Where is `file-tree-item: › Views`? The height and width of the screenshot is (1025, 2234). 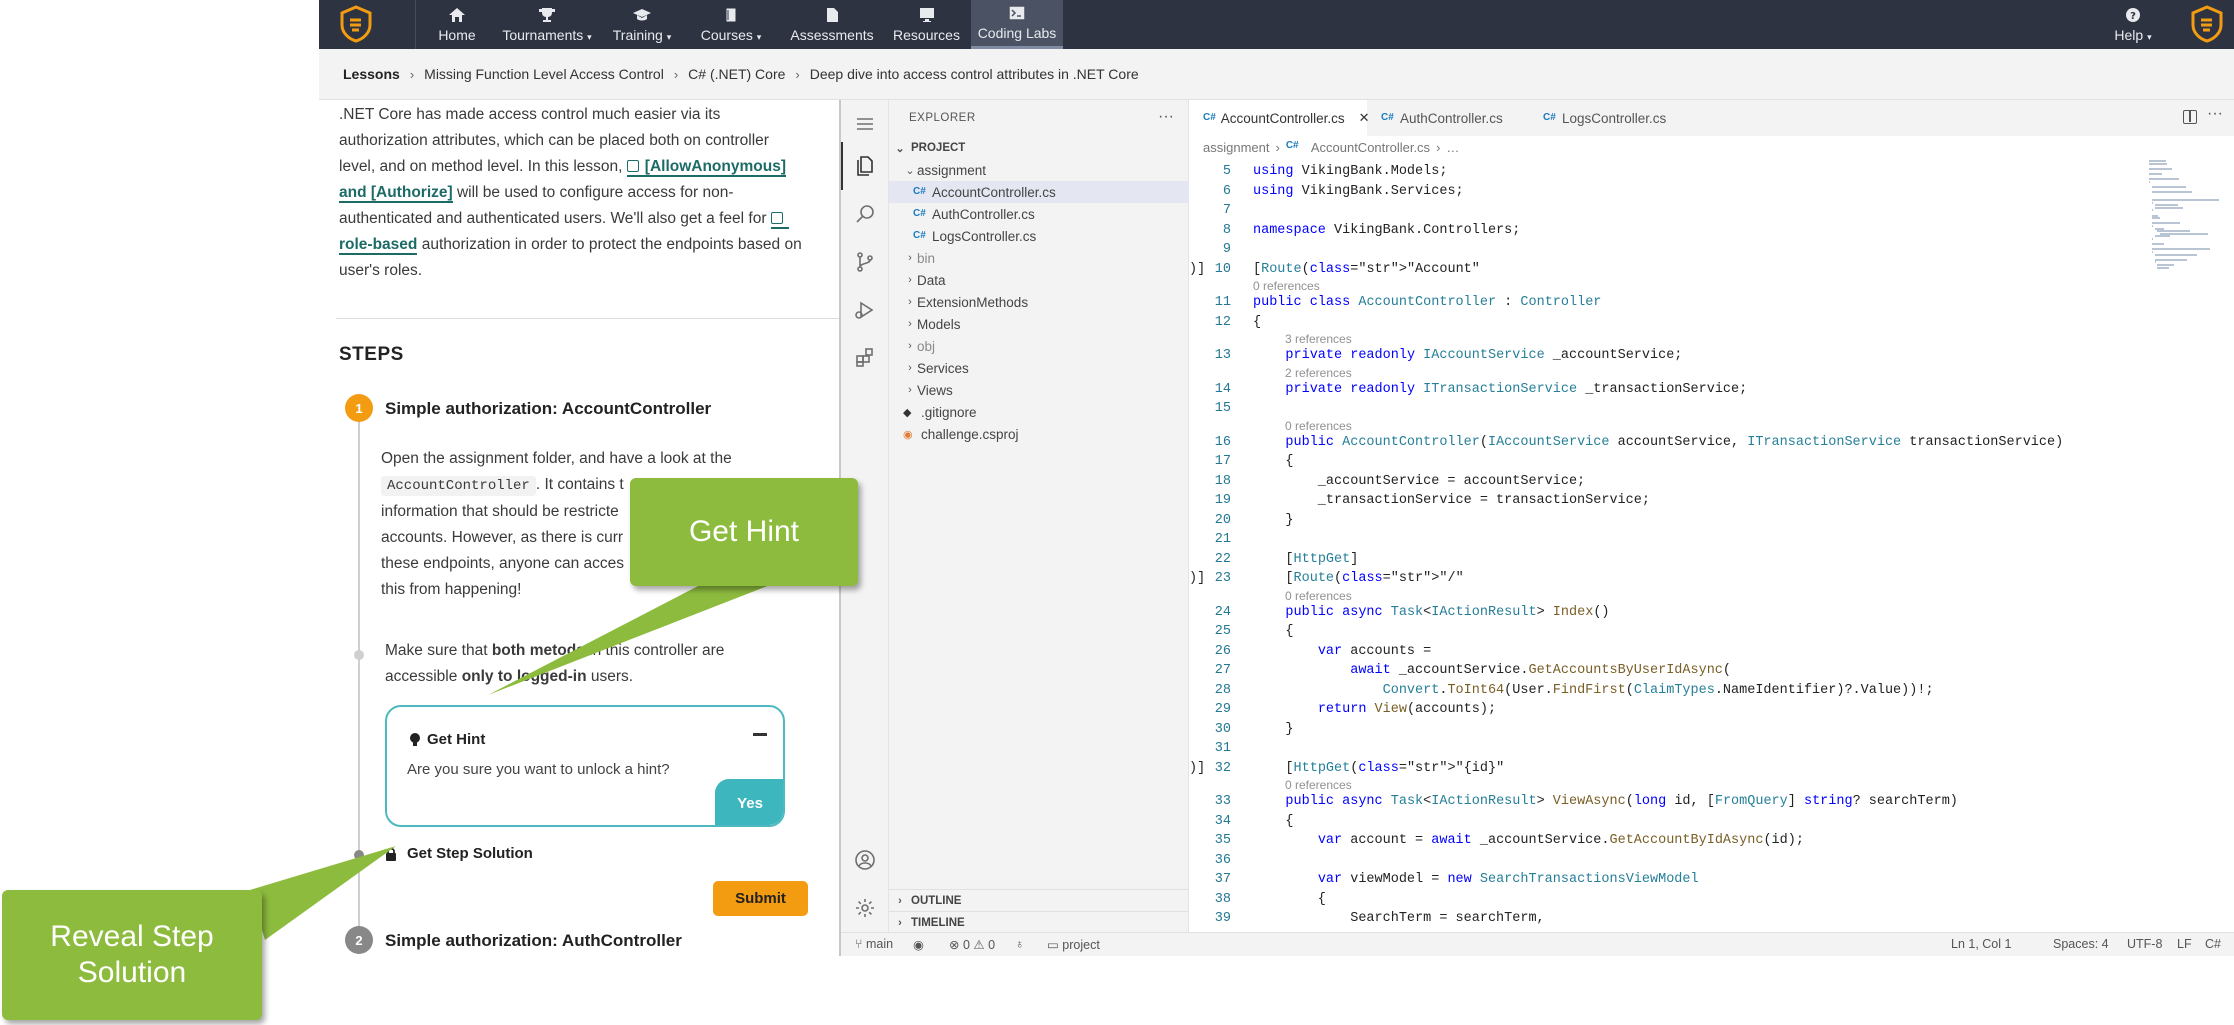 file-tree-item: › Views is located at coordinates (1039, 390).